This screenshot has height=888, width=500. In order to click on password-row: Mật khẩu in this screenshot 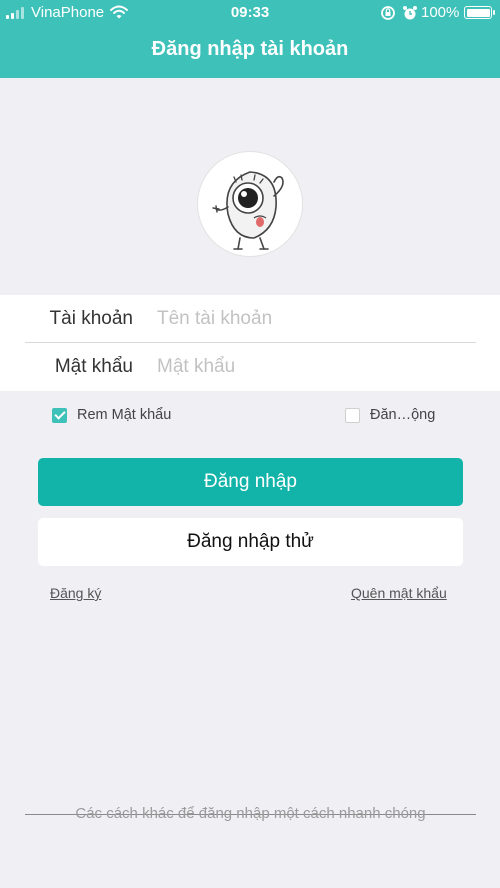, I will do `click(250, 367)`.